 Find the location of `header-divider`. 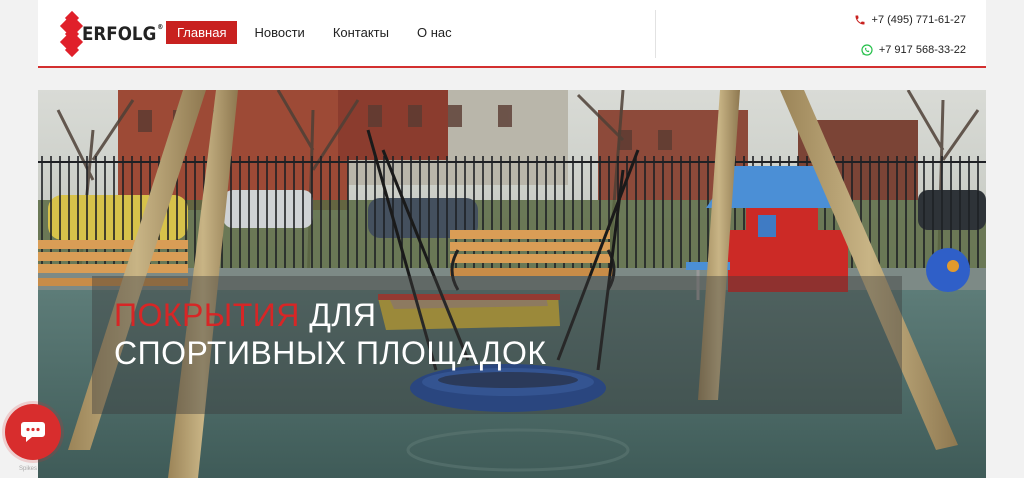

header-divider is located at coordinates (655, 34).